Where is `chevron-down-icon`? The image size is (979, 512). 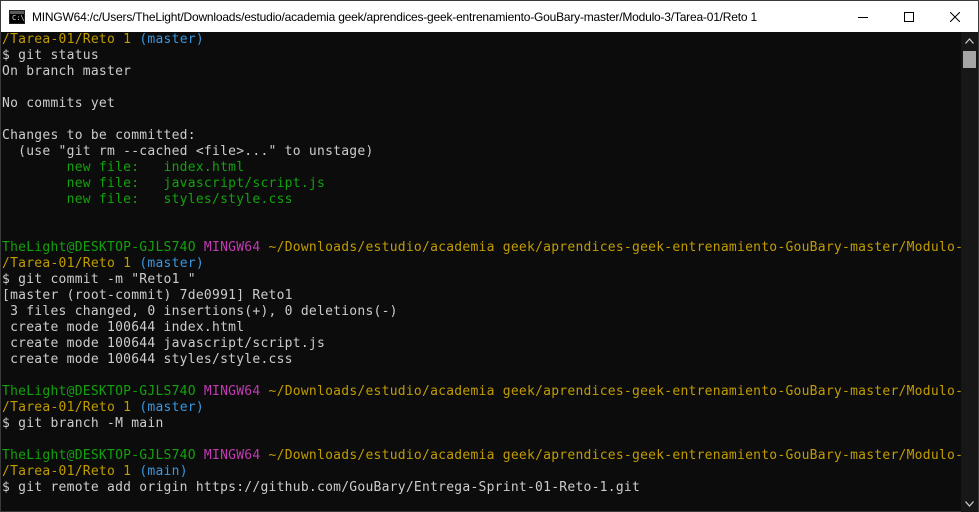
chevron-down-icon is located at coordinates (969, 503).